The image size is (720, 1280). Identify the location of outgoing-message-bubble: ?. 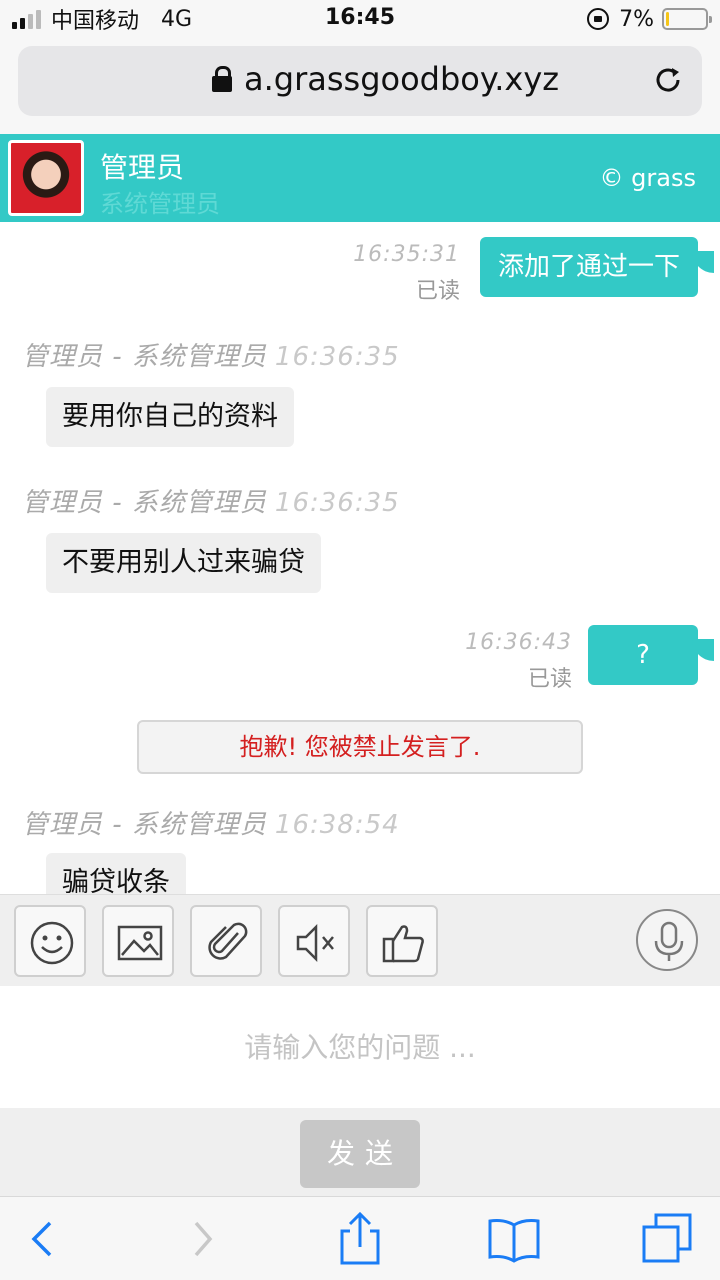
(651, 655).